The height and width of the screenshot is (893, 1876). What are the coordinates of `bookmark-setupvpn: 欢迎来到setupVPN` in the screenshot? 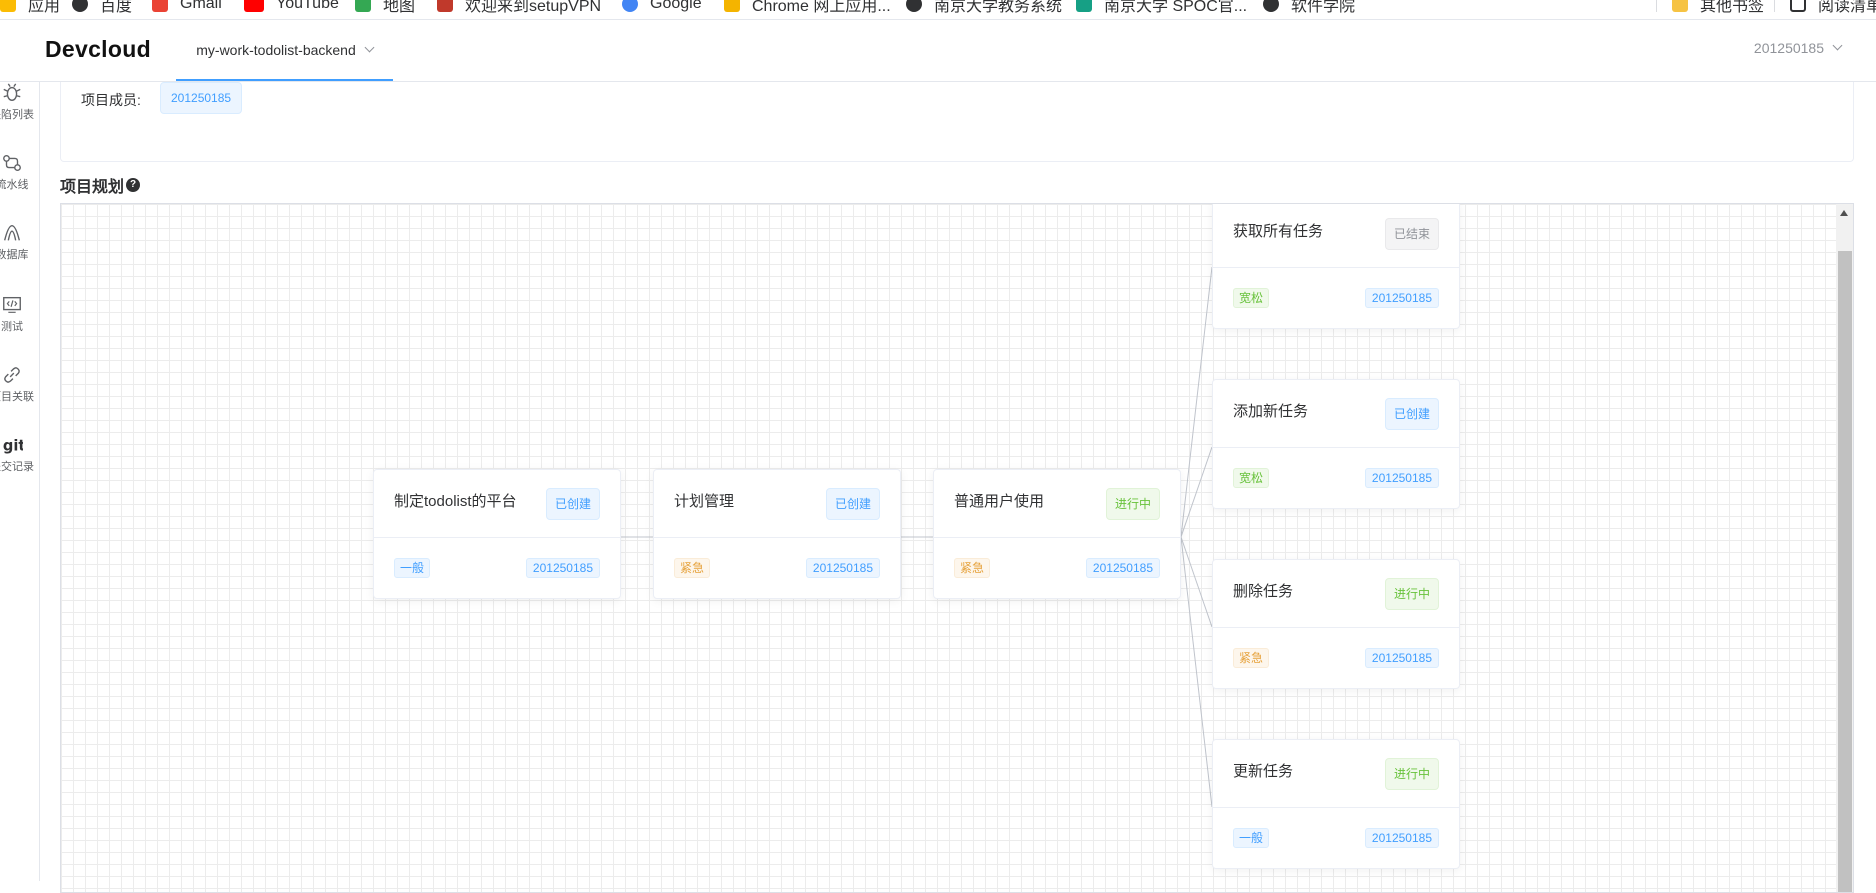 It's located at (519, 7).